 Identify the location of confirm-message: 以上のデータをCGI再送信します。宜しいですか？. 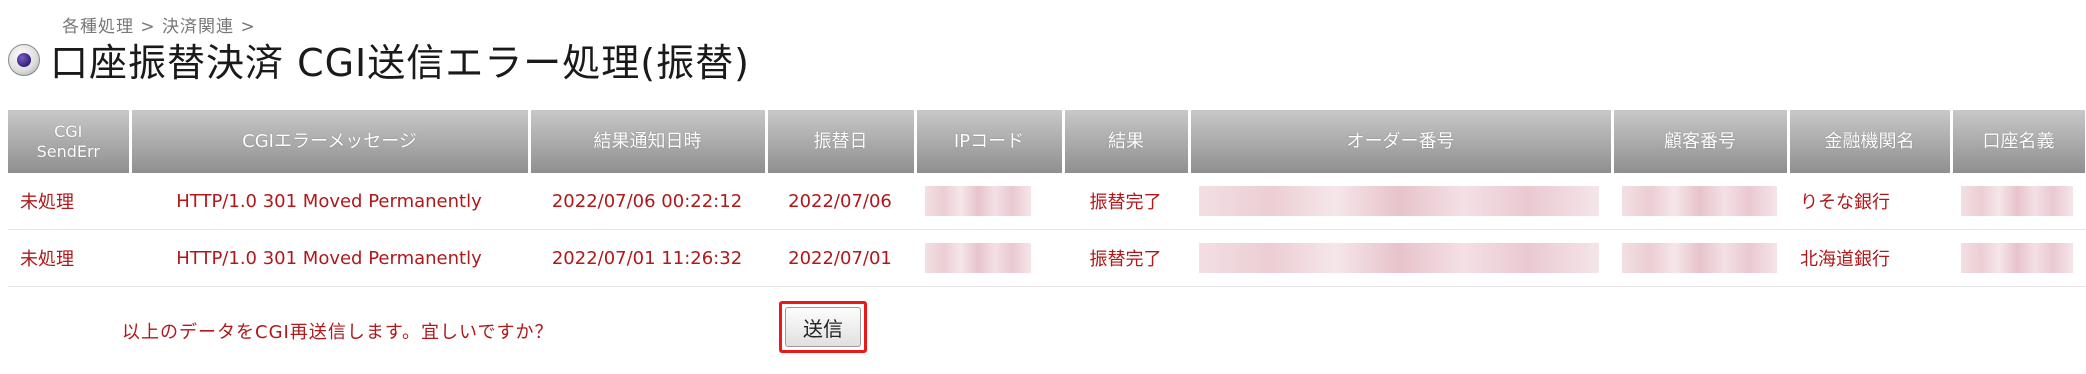
(338, 332).